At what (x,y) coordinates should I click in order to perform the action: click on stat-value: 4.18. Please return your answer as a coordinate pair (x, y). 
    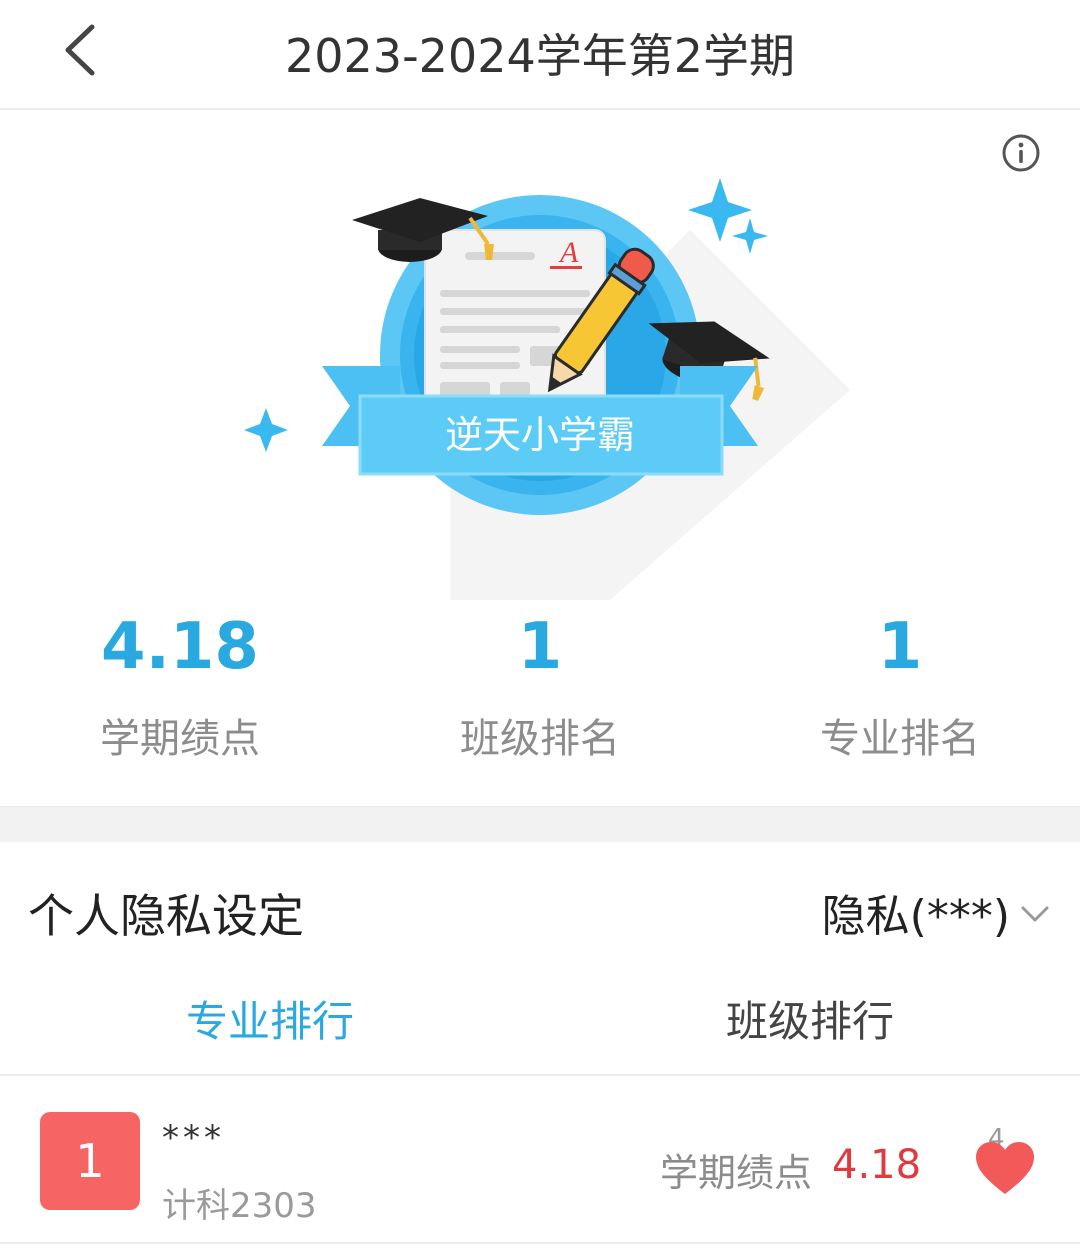
    Looking at the image, I should click on (180, 647).